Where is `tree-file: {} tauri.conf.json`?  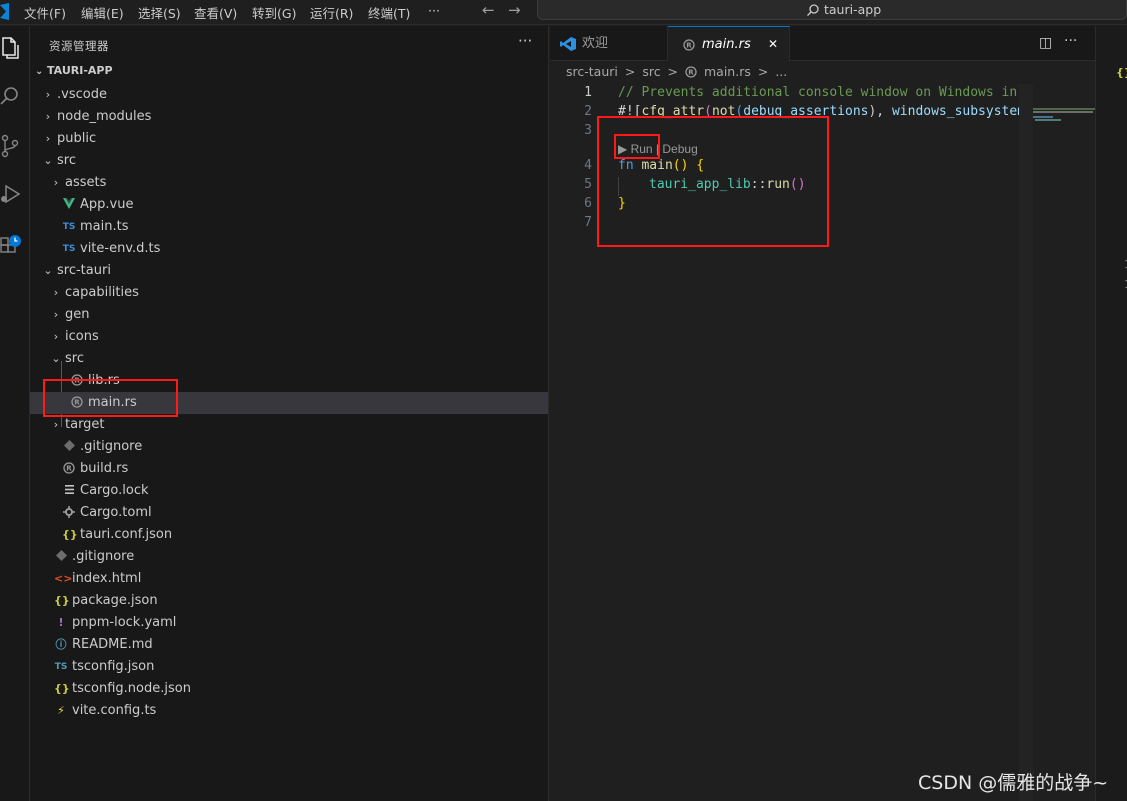
tree-file: {} tauri.conf.json is located at coordinates (289, 535).